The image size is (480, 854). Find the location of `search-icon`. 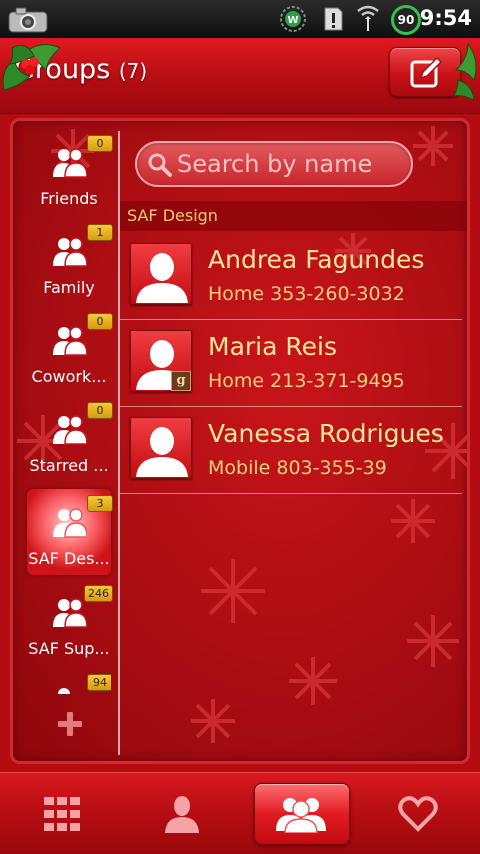

search-icon is located at coordinates (160, 165).